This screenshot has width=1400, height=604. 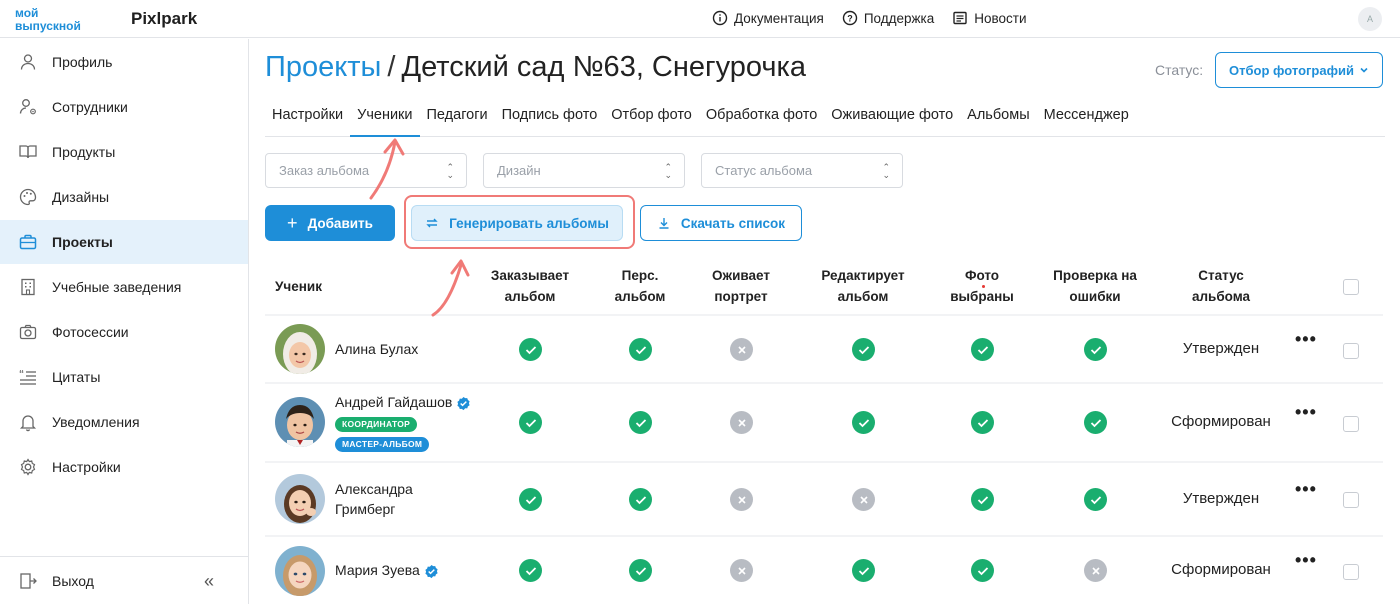 I want to click on col-orders-album-l2: альбом, so click(x=530, y=296).